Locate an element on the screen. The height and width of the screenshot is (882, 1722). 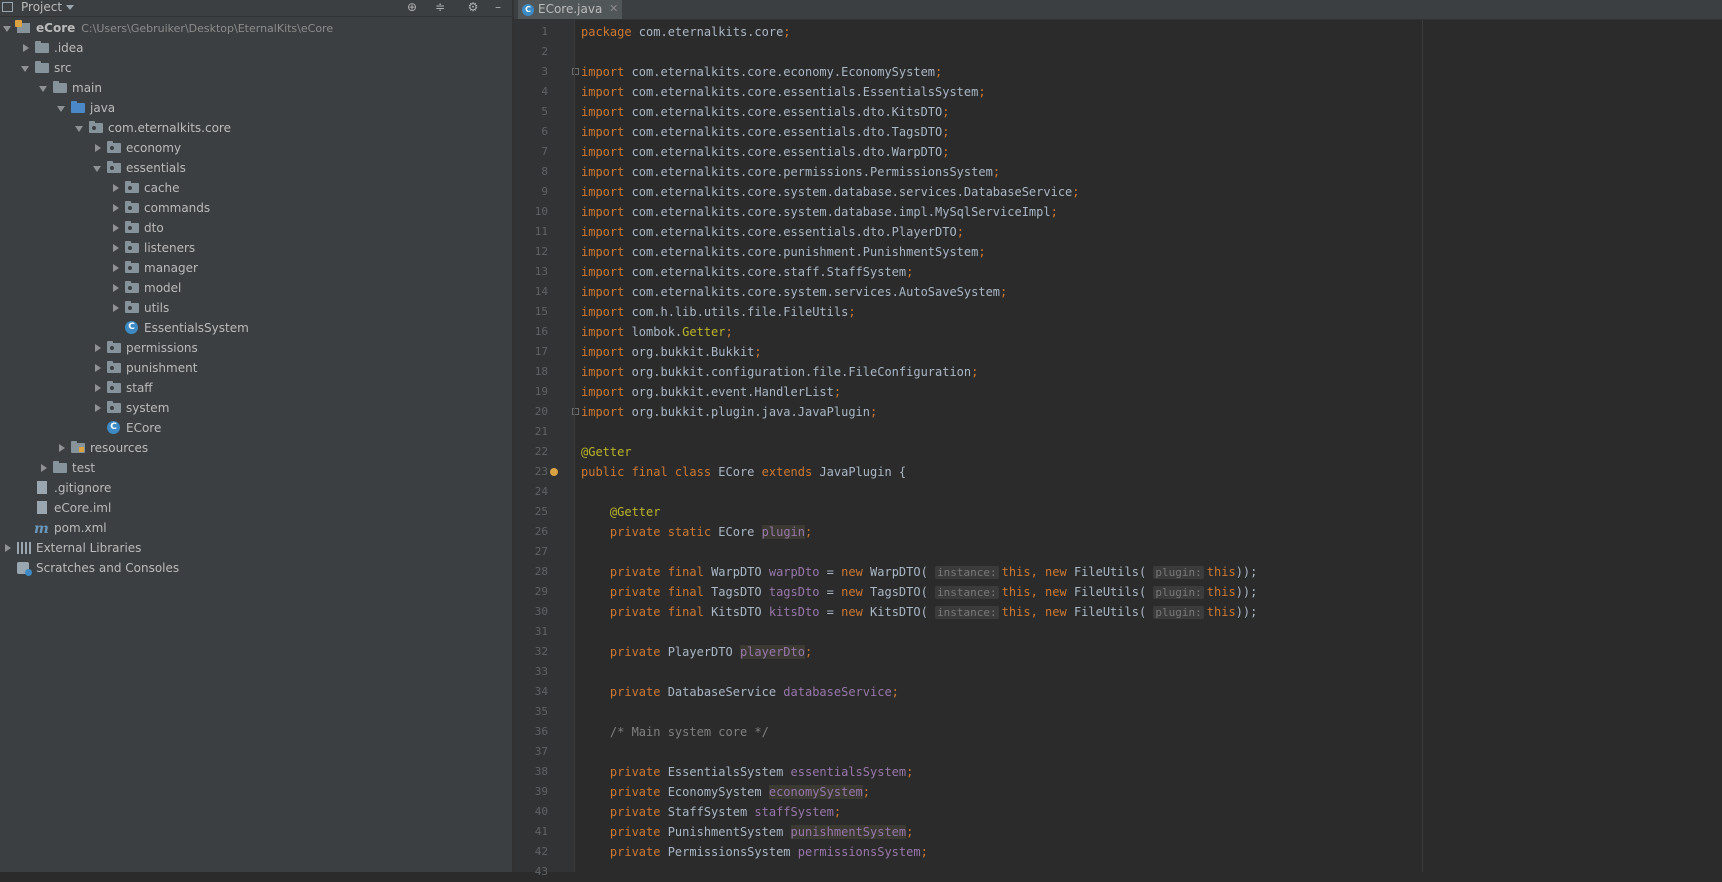
tree-item-model: model is located at coordinates (144, 288).